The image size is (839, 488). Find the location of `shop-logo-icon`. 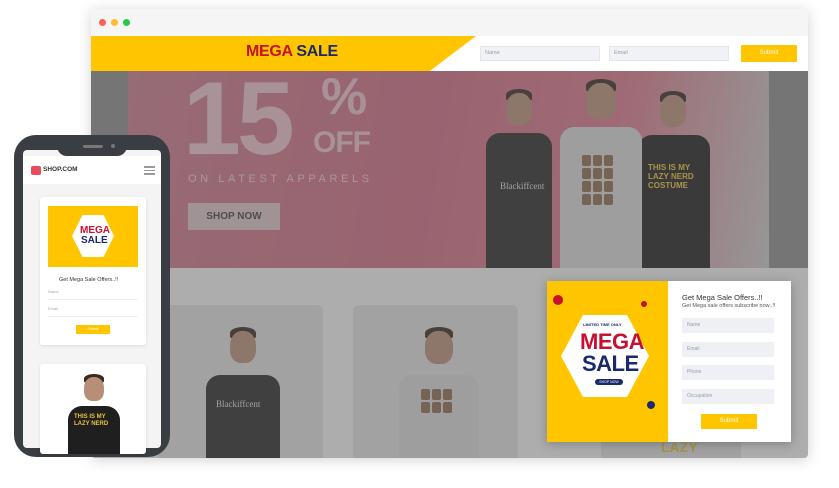

shop-logo-icon is located at coordinates (36, 170).